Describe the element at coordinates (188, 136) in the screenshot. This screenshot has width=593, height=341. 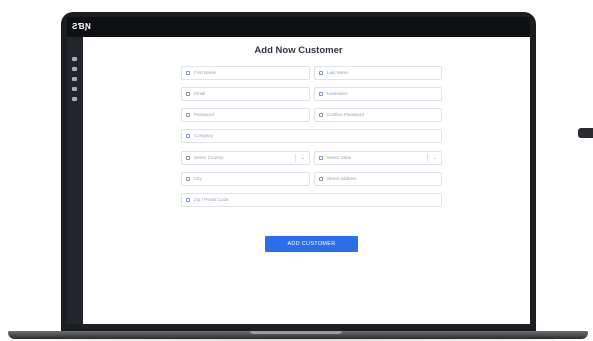
I see `building-icon` at that location.